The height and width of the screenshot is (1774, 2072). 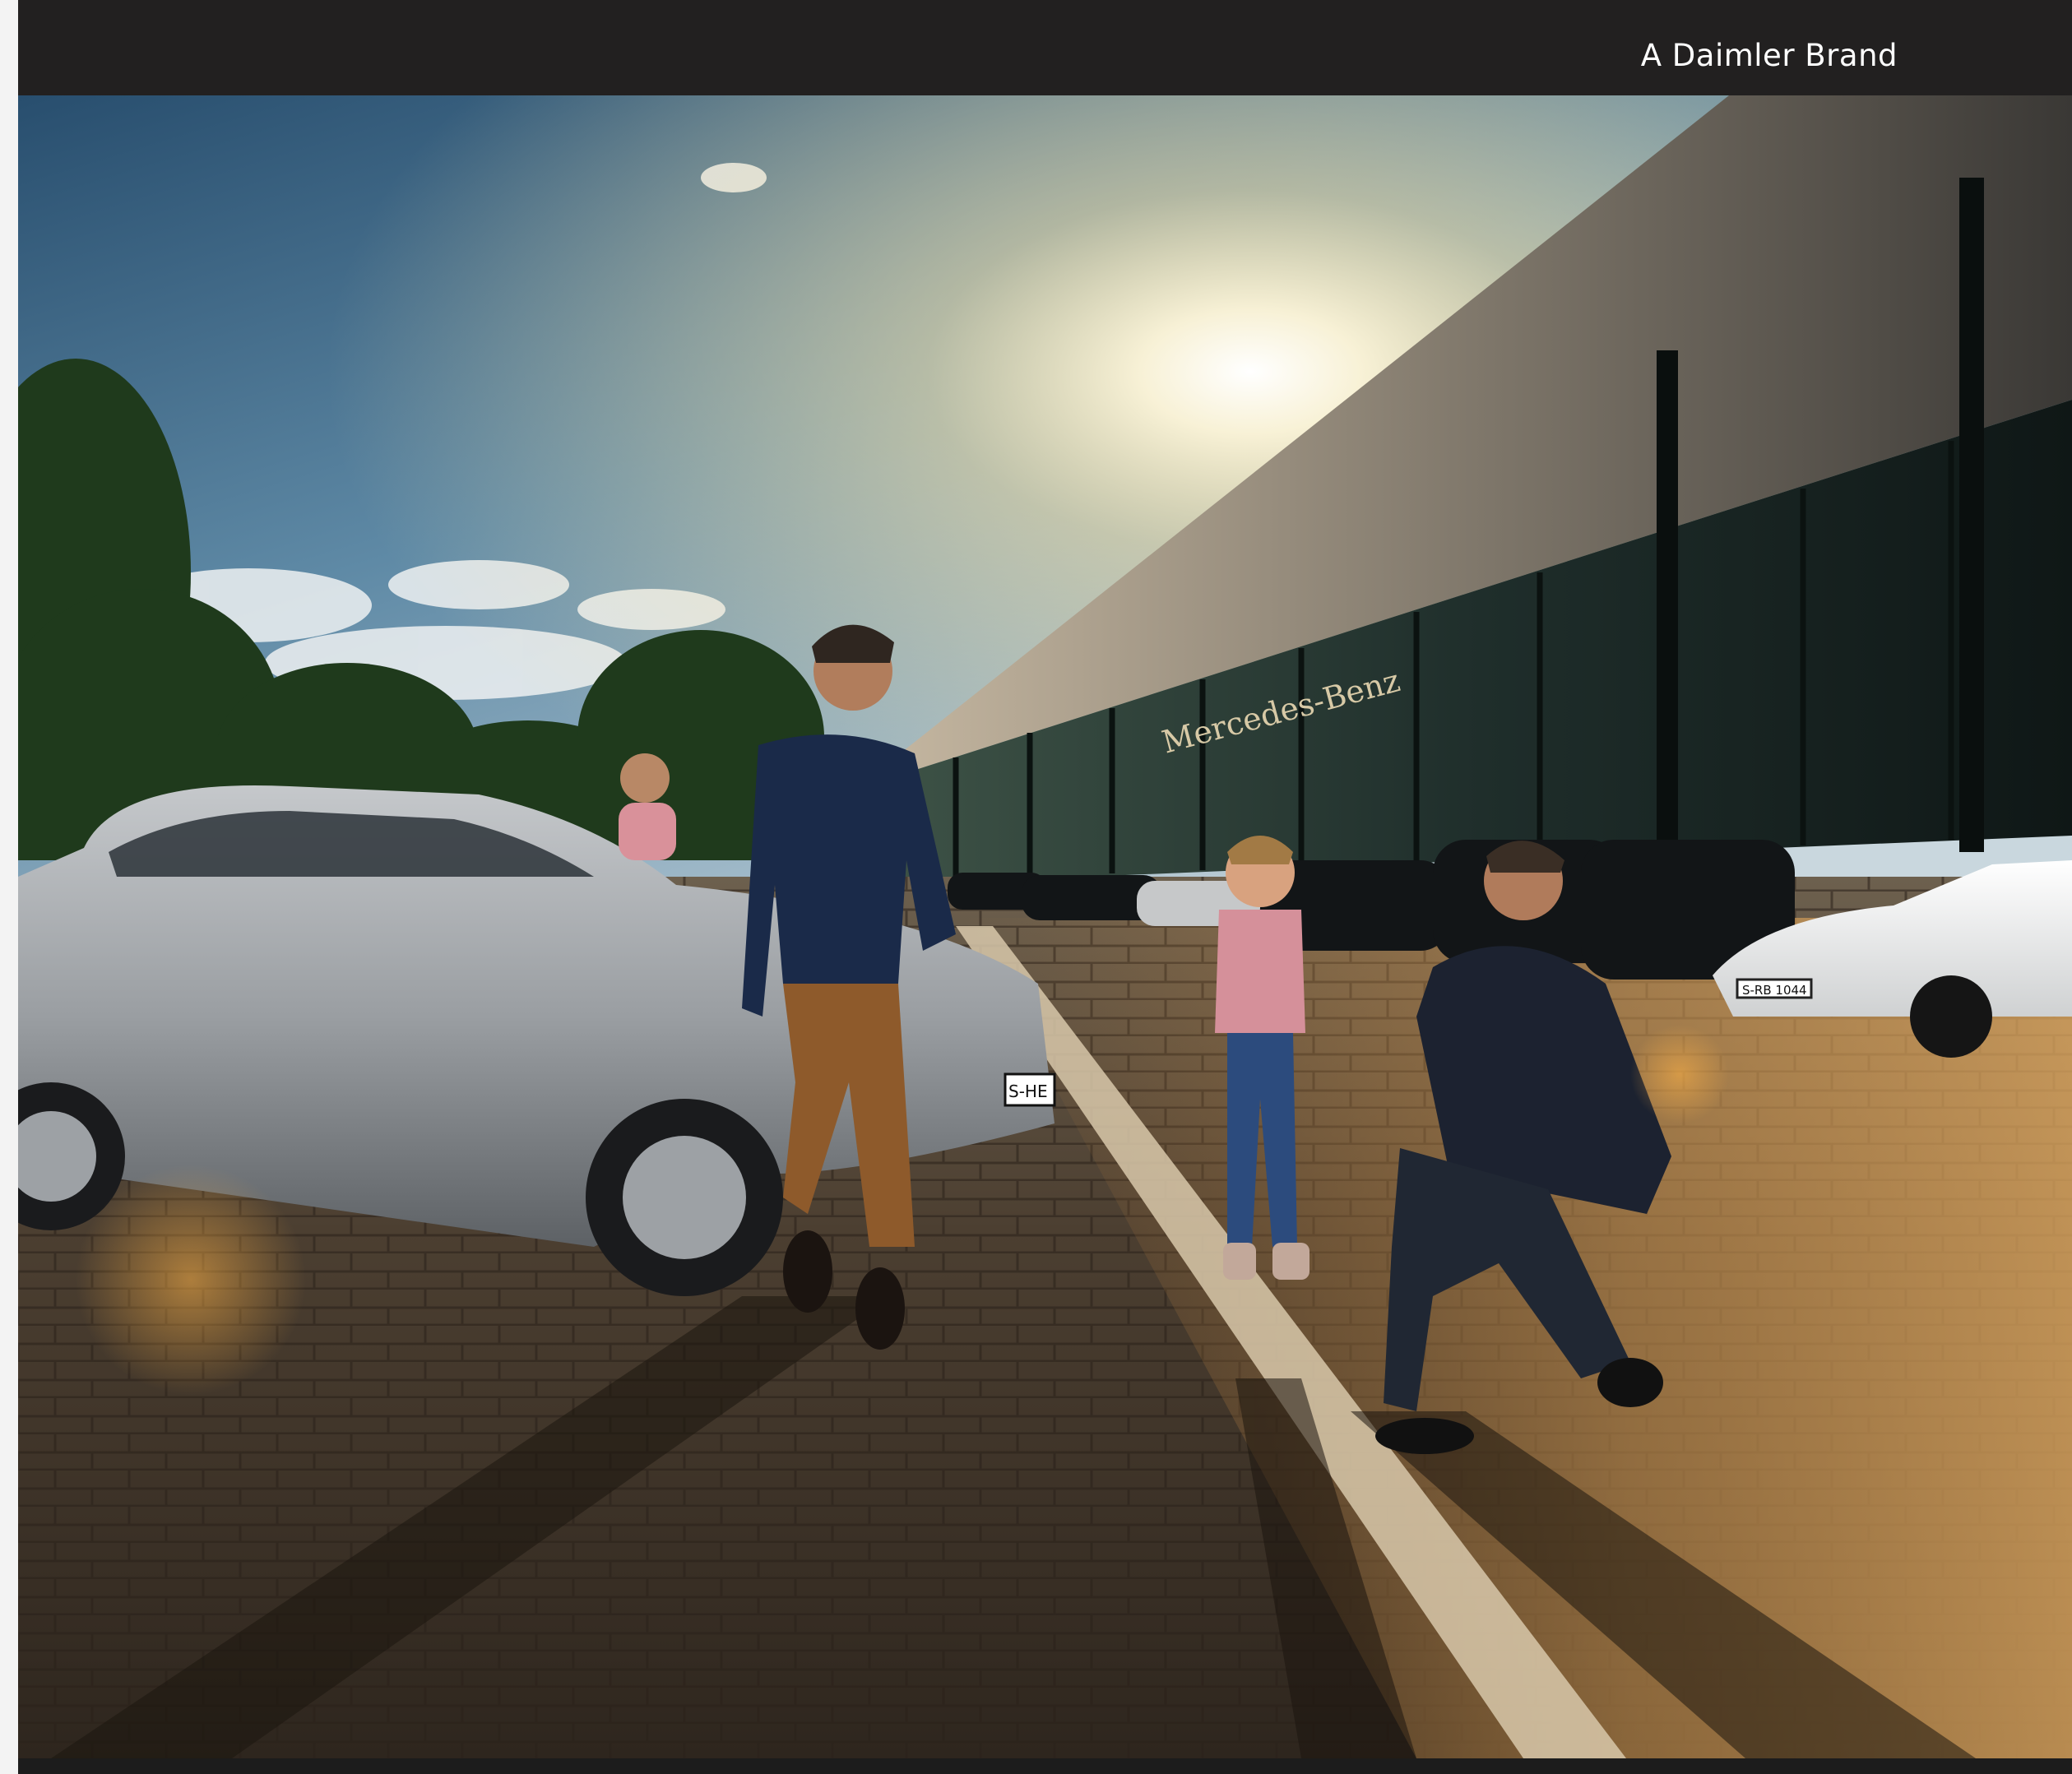 I want to click on plate-text: S-RB 1044, so click(x=1774, y=990).